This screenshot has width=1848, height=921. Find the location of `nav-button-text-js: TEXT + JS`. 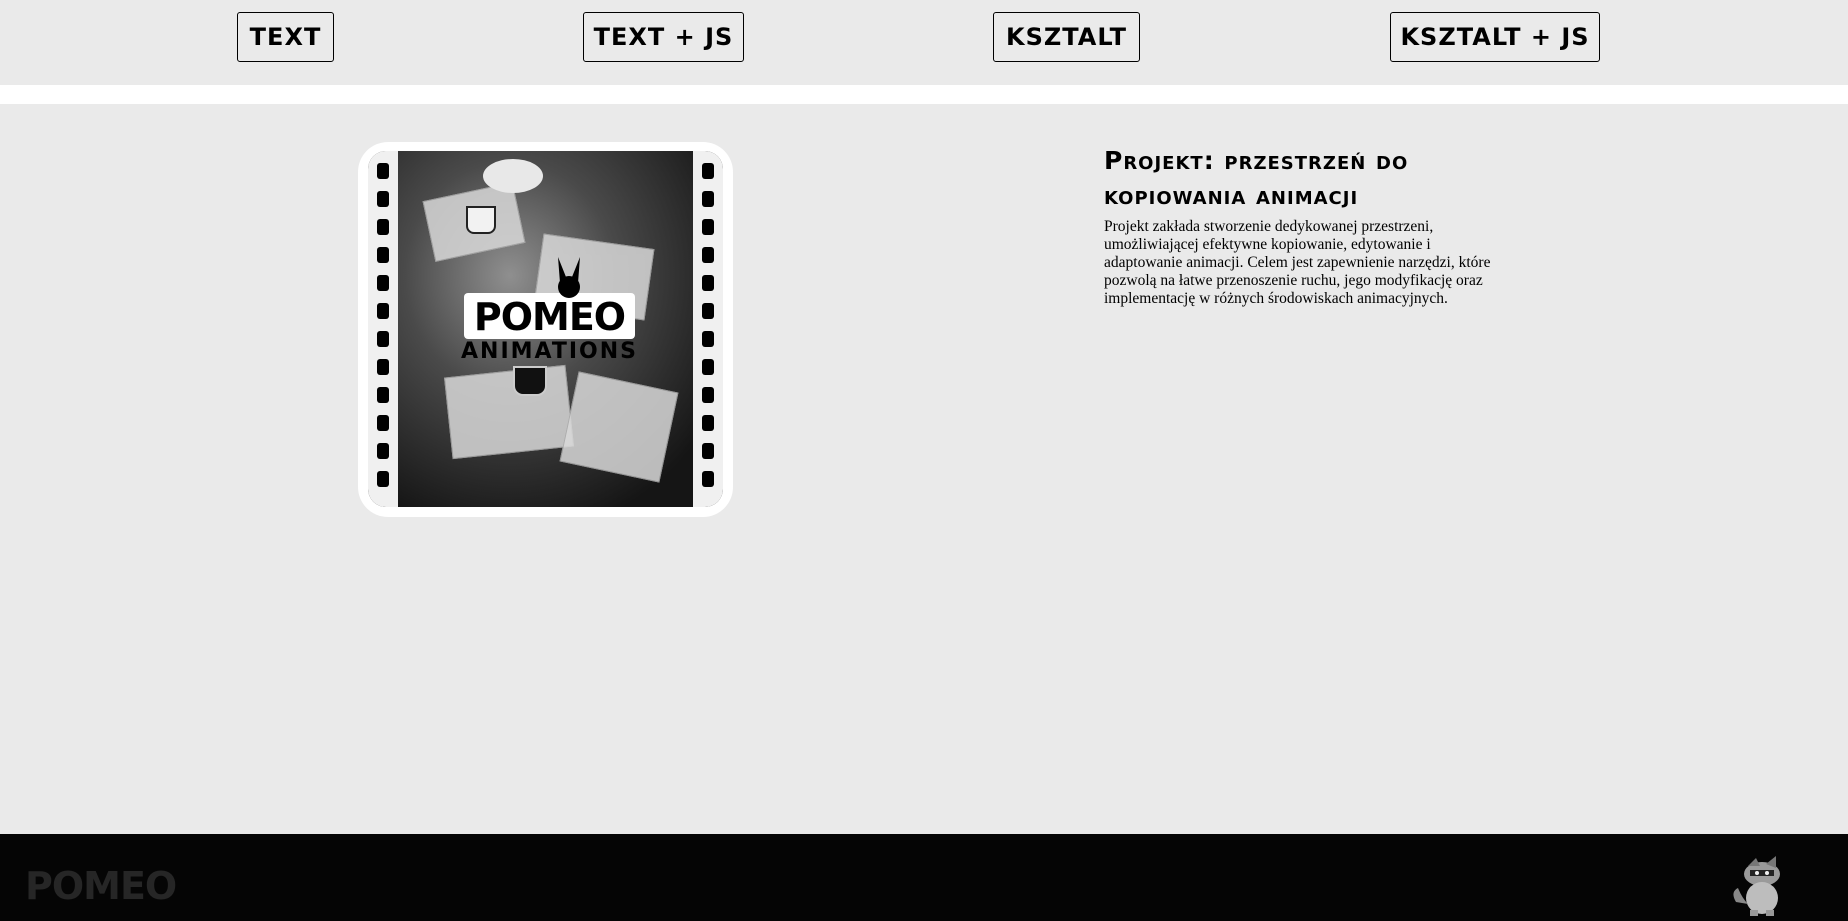

nav-button-text-js: TEXT + JS is located at coordinates (663, 37).